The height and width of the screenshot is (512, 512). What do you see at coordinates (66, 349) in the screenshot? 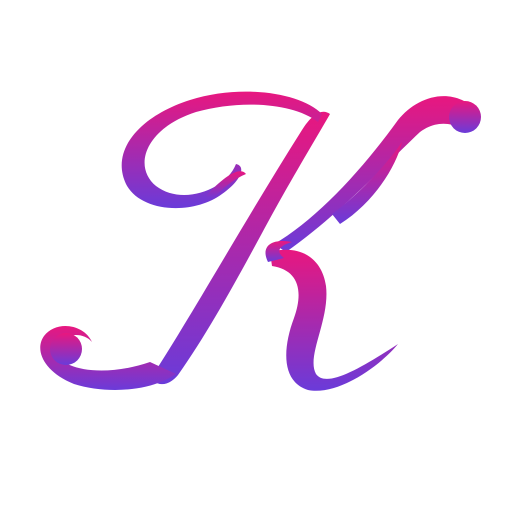
I see `k-bottom-ball` at bounding box center [66, 349].